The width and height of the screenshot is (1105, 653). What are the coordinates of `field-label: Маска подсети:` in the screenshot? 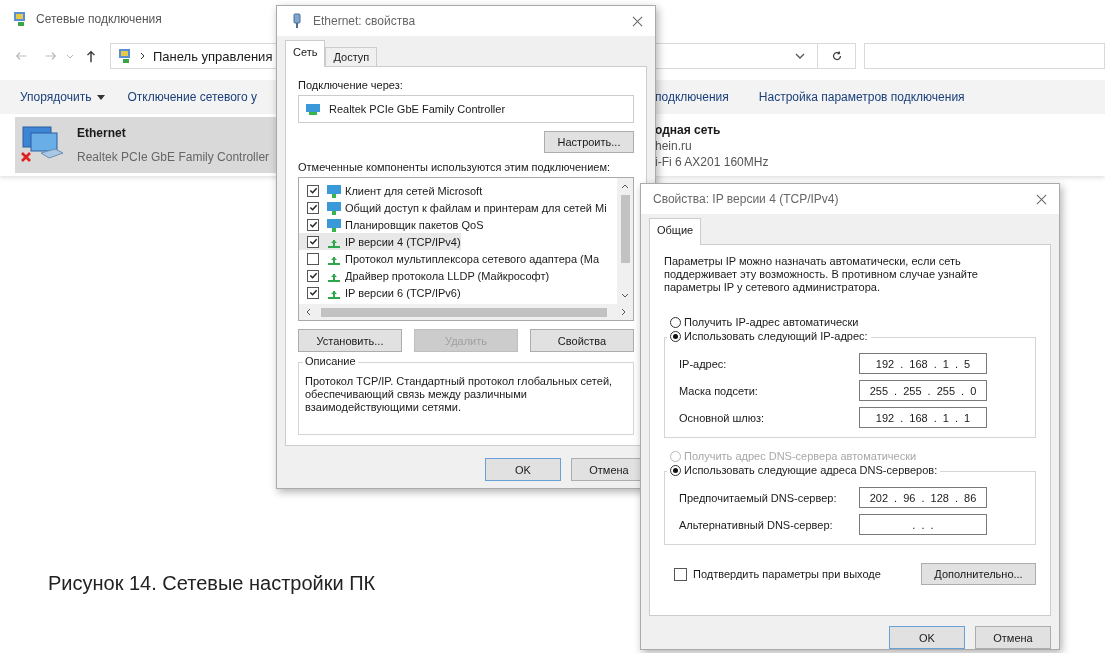 It's located at (718, 390).